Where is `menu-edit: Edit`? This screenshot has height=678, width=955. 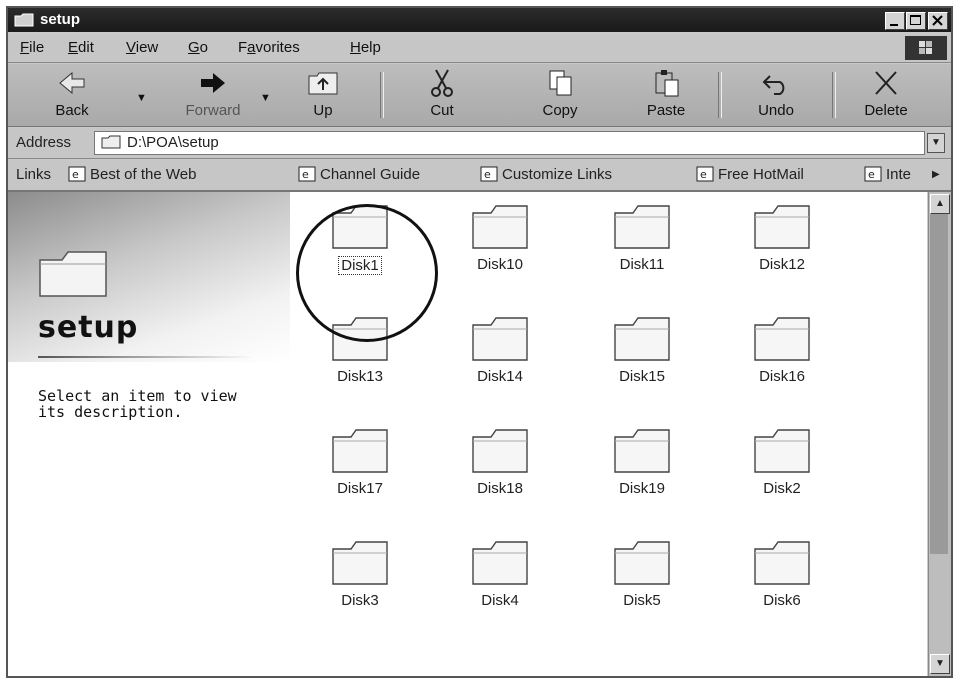
menu-edit: Edit is located at coordinates (81, 47).